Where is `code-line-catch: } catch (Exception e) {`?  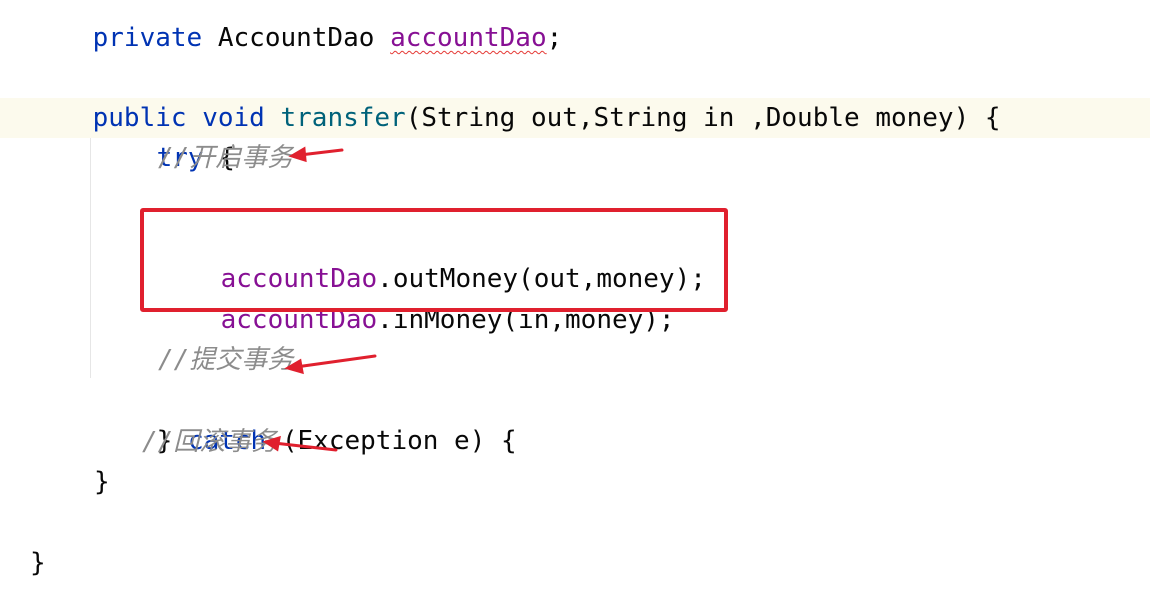 code-line-catch: } catch (Exception e) { is located at coordinates (305, 418).